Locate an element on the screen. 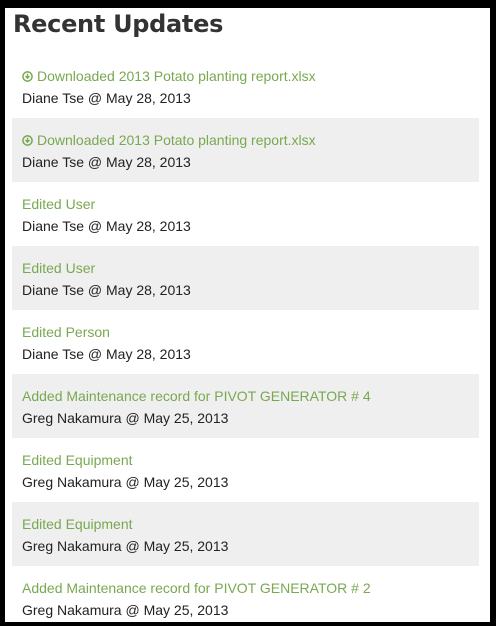 The height and width of the screenshot is (626, 496). page-title: Recent Updates is located at coordinates (118, 24).